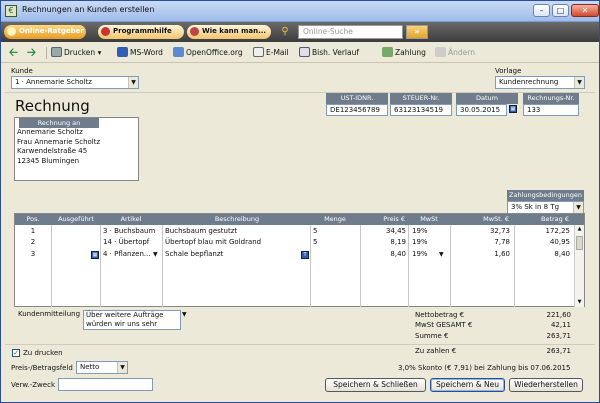  Describe the element at coordinates (16, 353) in the screenshot. I see `print-checkbox: ✓` at that location.